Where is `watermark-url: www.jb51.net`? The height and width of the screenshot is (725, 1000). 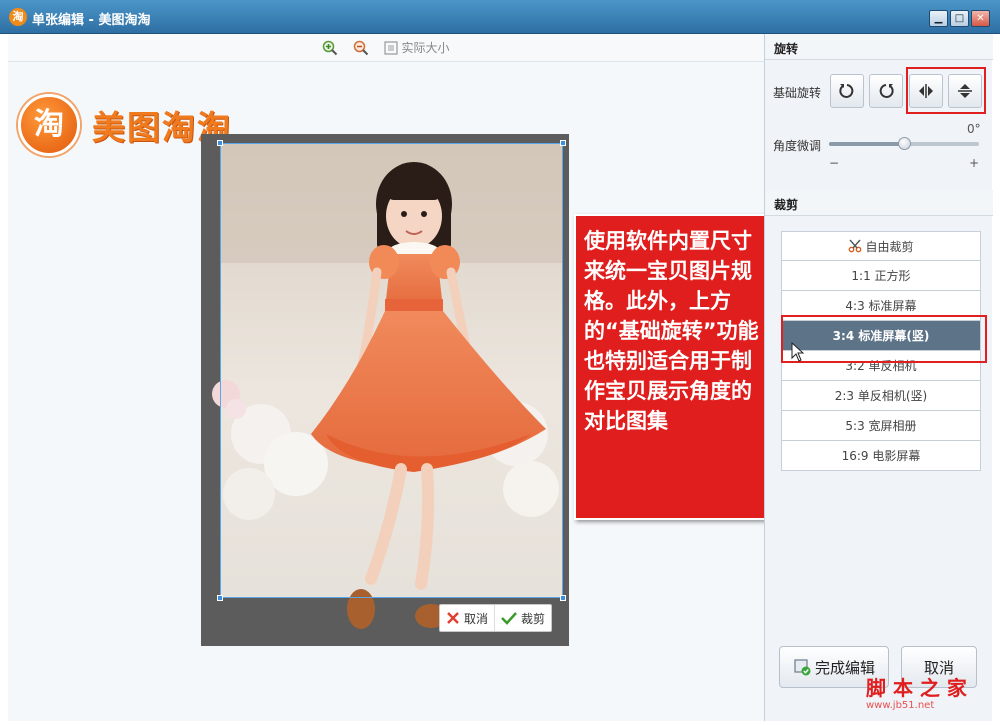 watermark-url: www.jb51.net is located at coordinates (900, 705).